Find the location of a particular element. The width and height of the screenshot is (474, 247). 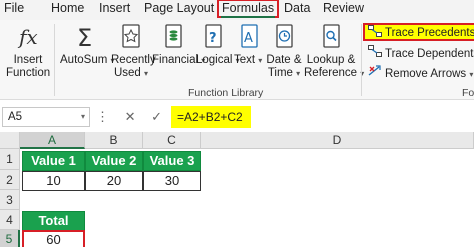

date-time-button: Date & Time ▾ is located at coordinates (284, 51).